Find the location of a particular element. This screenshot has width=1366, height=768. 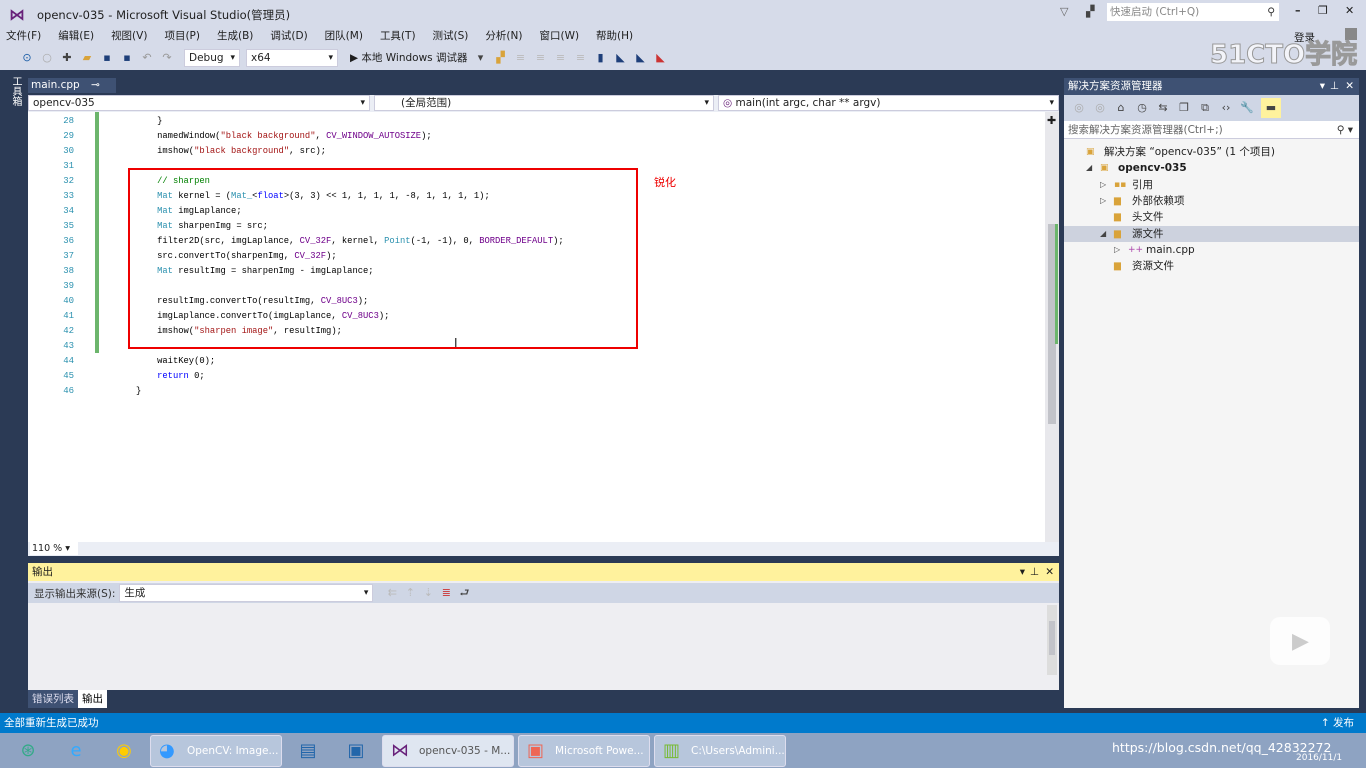

split-icon: ✚ is located at coordinates (1051, 120).